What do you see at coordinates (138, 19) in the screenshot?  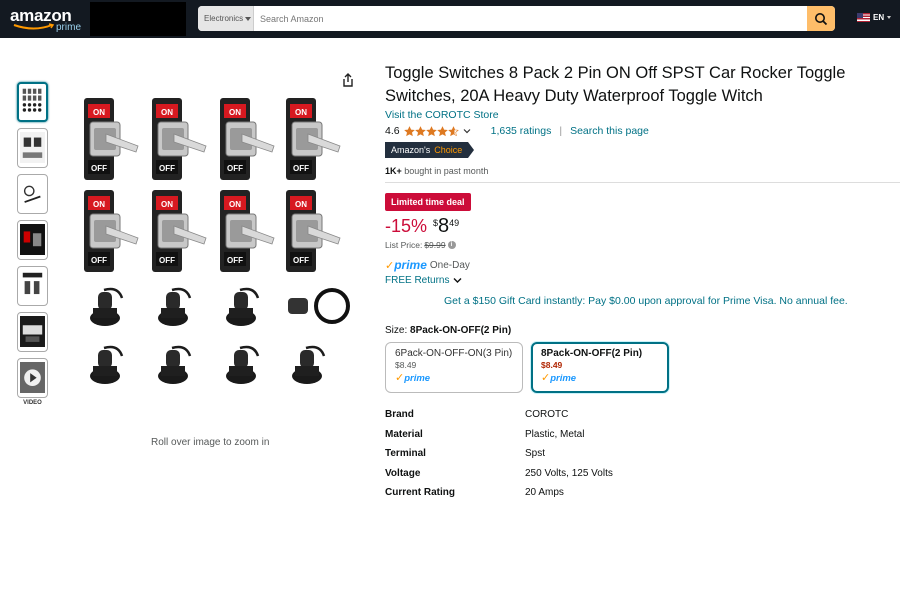 I see `deliver-to-box` at bounding box center [138, 19].